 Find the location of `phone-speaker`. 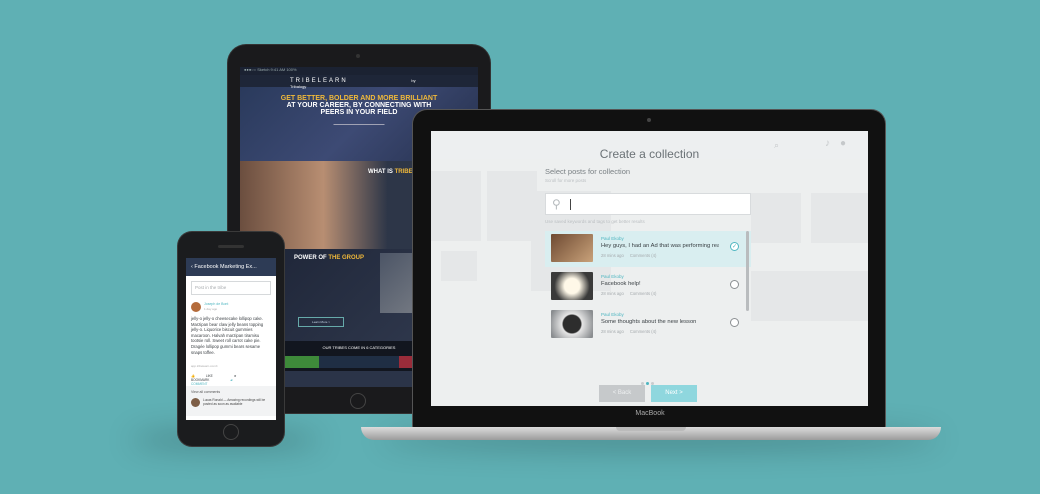

phone-speaker is located at coordinates (231, 246).